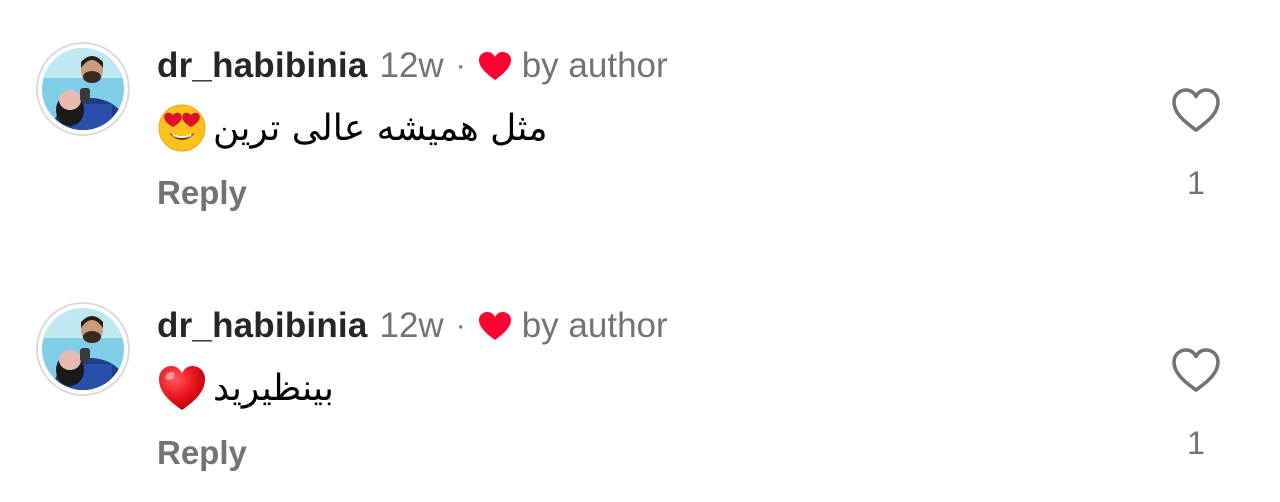  I want to click on comment-body: بینظیرید, so click(245, 388).